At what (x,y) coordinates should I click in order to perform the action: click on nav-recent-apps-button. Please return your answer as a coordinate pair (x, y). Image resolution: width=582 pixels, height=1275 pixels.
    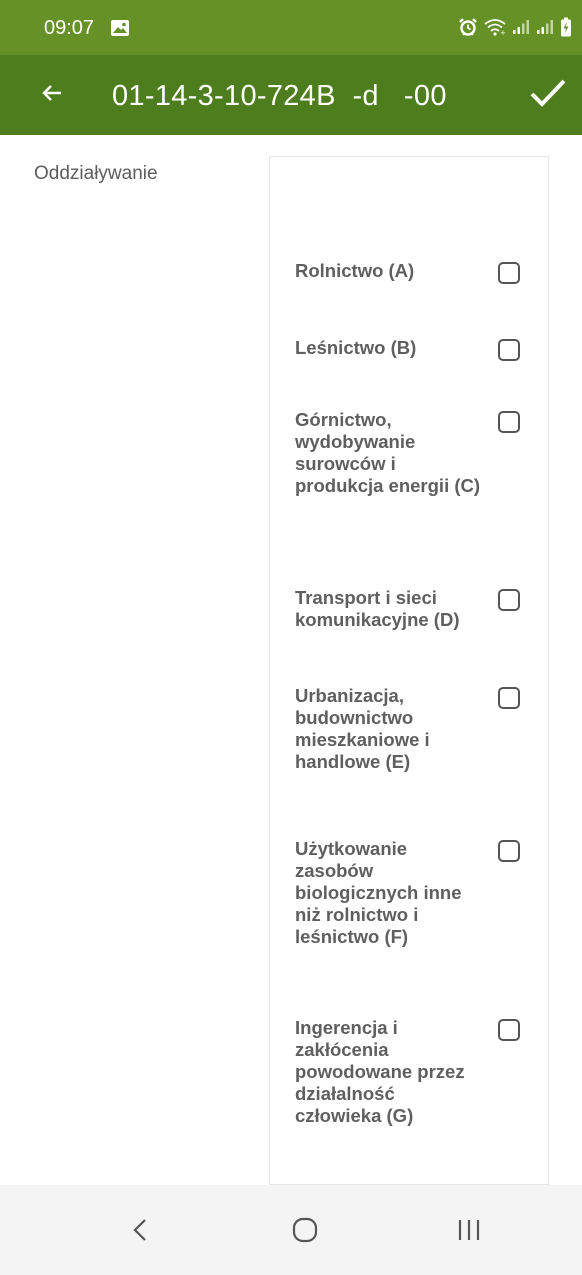
    Looking at the image, I should click on (469, 1230).